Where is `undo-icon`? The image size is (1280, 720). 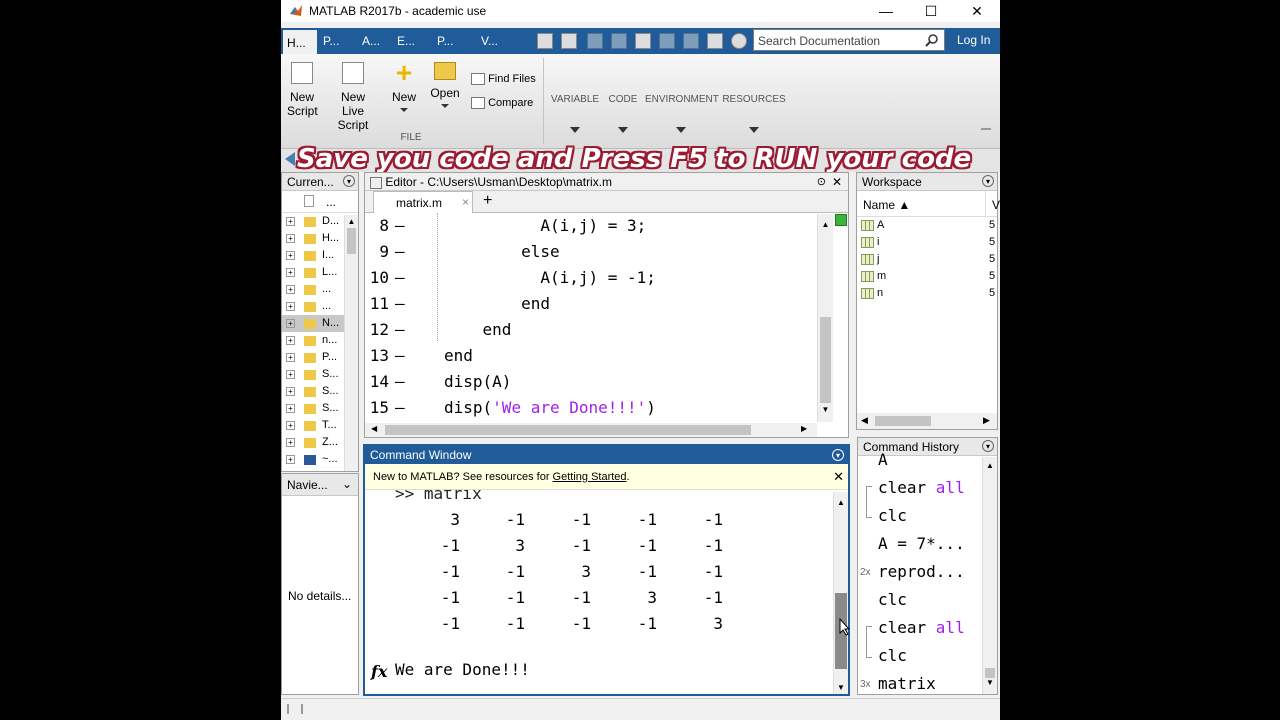 undo-icon is located at coordinates (667, 41).